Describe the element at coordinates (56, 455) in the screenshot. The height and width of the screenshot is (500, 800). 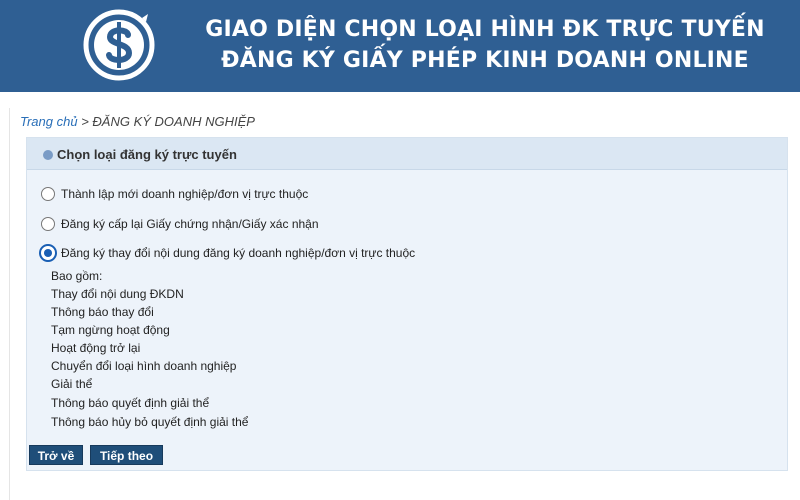
I see `back-button: Trở về` at that location.